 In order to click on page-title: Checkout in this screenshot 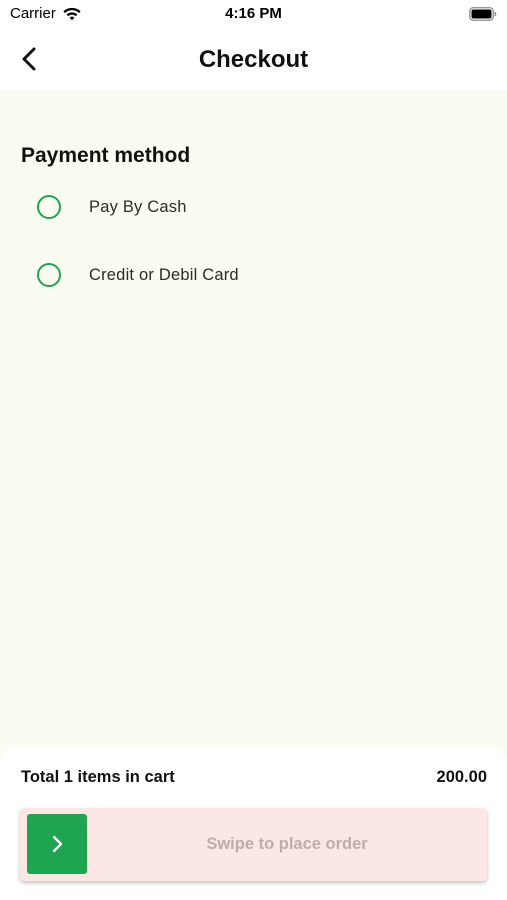, I will do `click(253, 59)`.